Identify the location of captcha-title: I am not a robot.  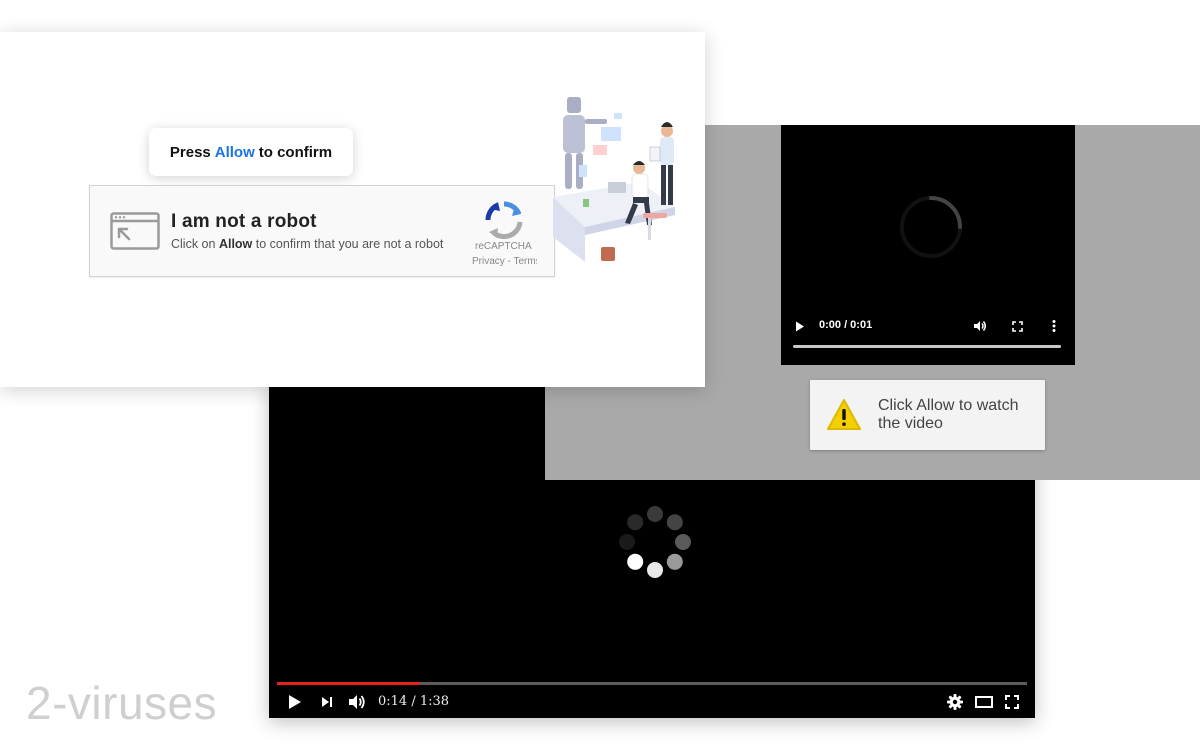
(244, 221).